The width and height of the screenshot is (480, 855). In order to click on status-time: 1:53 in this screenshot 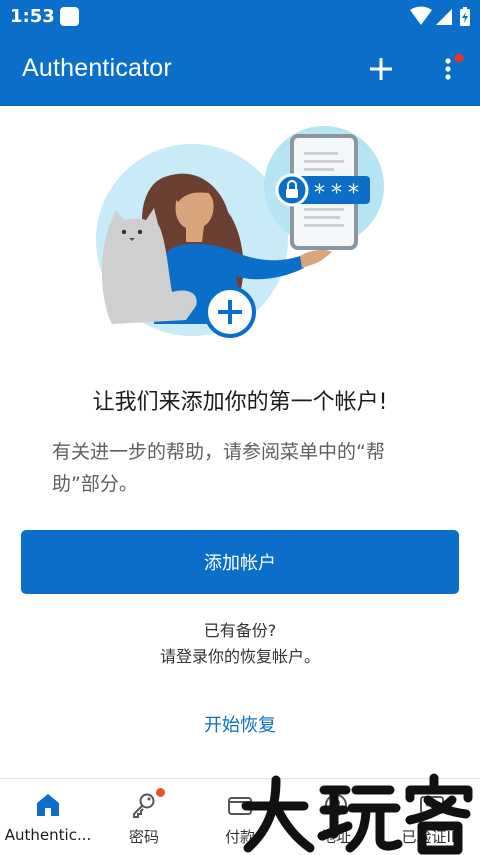, I will do `click(32, 16)`.